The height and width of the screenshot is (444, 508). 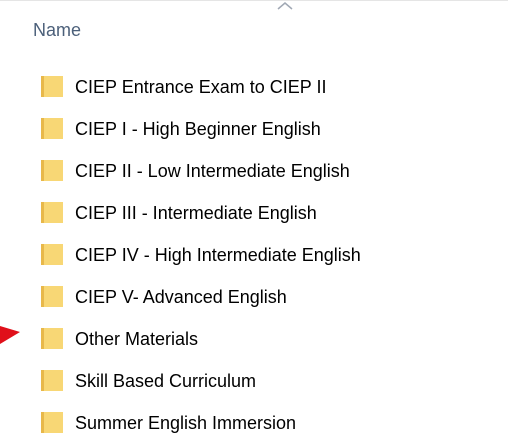 I want to click on folder-item: Other Materials, so click(x=254, y=339).